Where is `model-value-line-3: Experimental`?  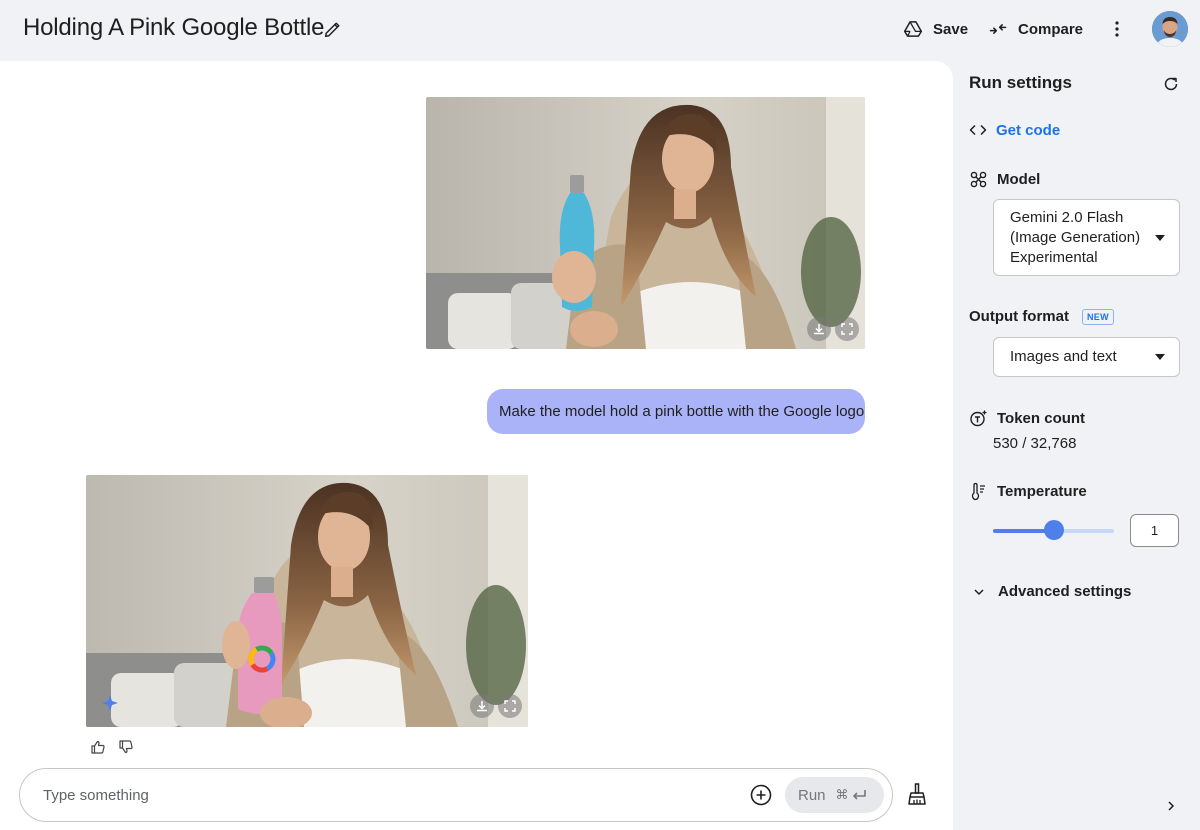 model-value-line-3: Experimental is located at coordinates (1054, 257).